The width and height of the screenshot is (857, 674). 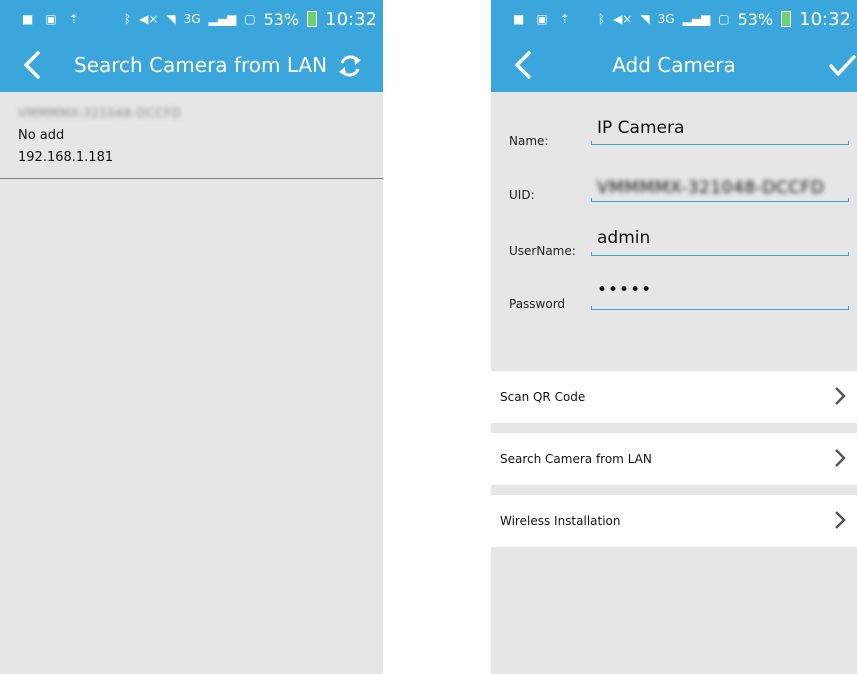 I want to click on menu-item-label: Search Camera from LAN, so click(x=576, y=459).